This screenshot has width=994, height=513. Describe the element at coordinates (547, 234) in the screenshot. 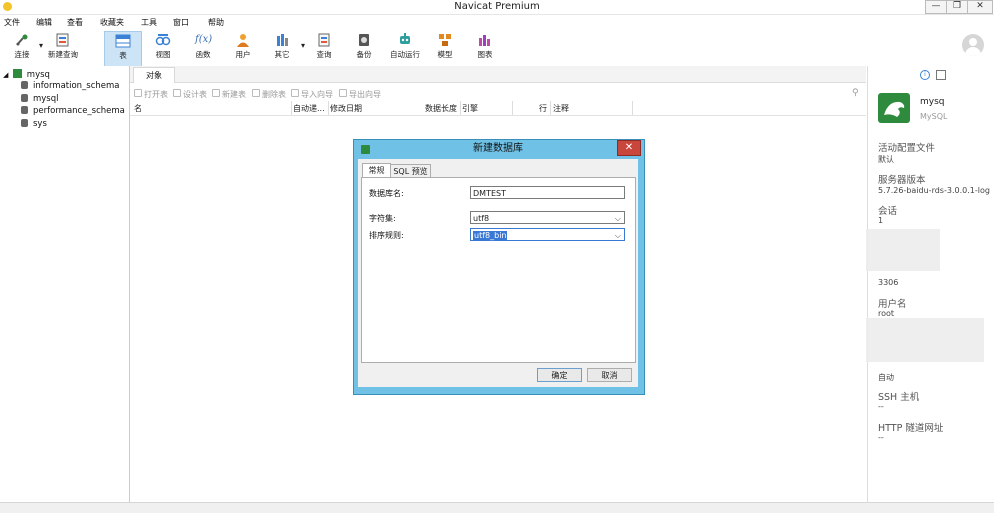

I see `collation-select: utf8_bin ⌵` at that location.